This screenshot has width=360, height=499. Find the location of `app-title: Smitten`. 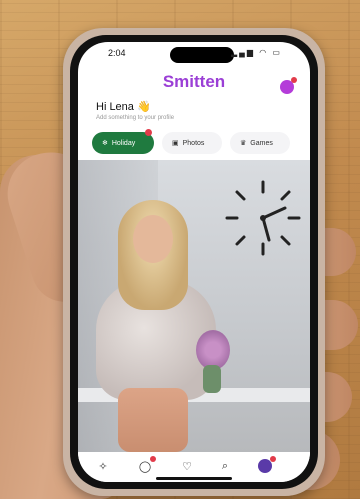

app-title: Smitten is located at coordinates (194, 81).